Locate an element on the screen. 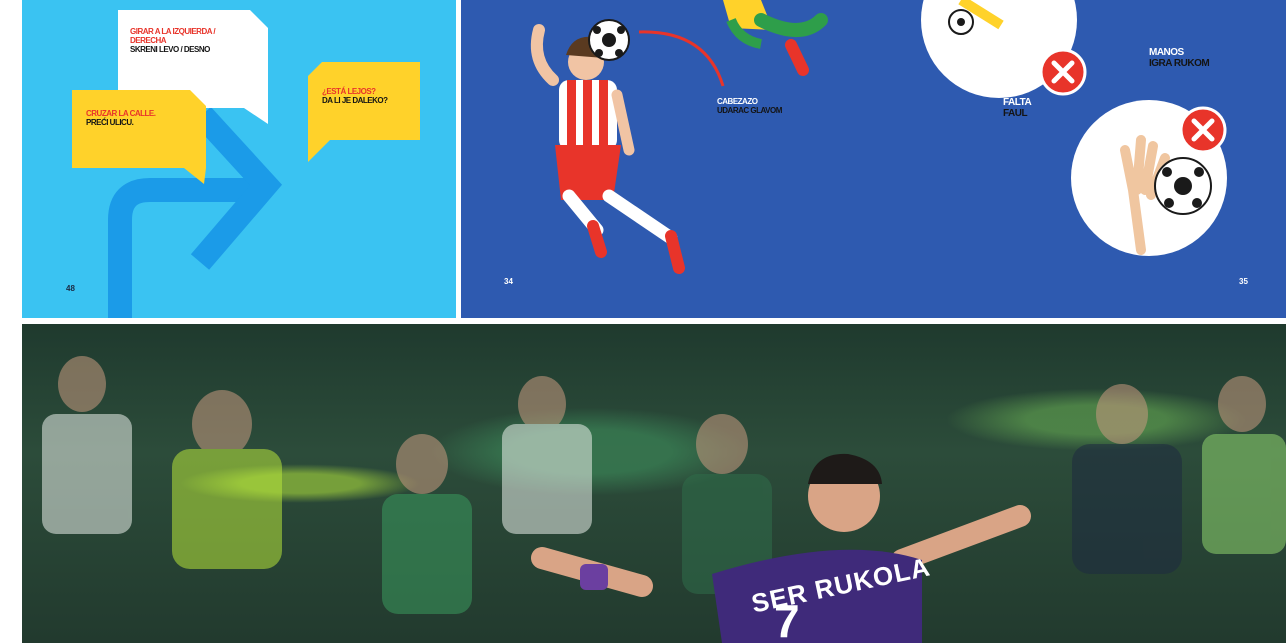 The width and height of the screenshot is (1286, 643). bubble-white-line-es: GIRAR A LA IZQUIERDA / DERECHA is located at coordinates (173, 36).